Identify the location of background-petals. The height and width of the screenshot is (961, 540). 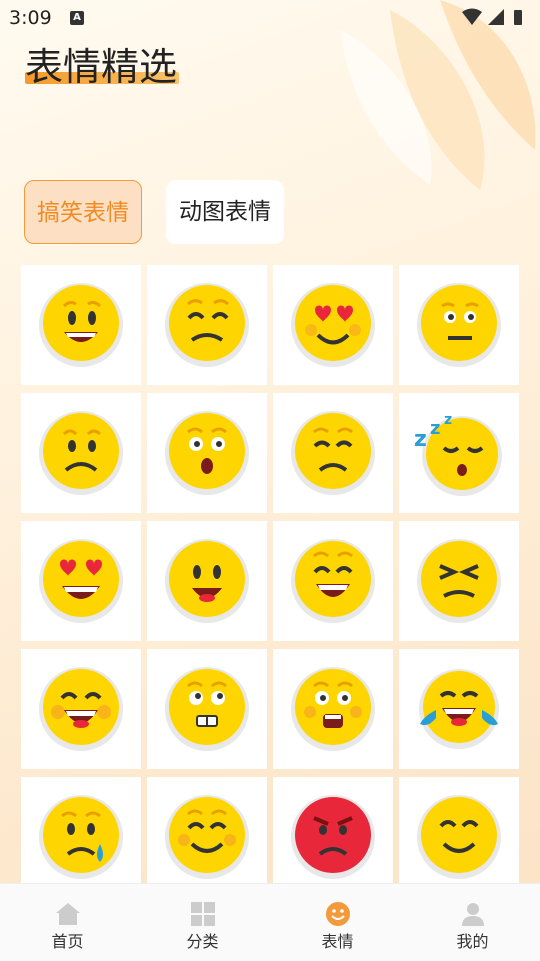
(438, 95).